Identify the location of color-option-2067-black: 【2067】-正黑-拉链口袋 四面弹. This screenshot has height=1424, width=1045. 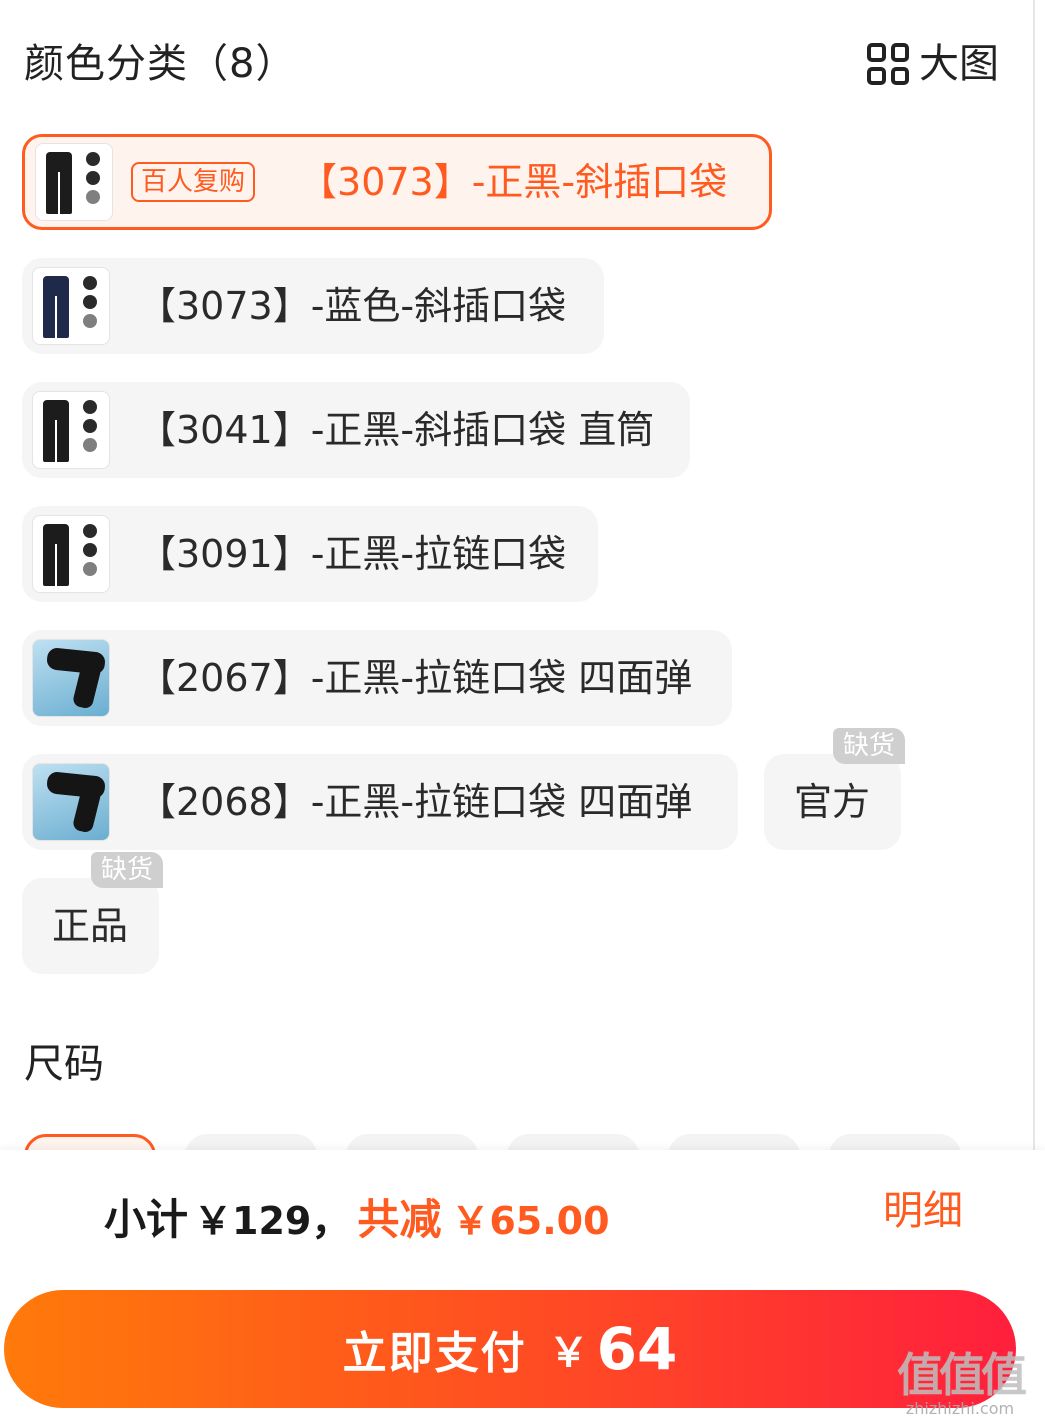
(377, 678).